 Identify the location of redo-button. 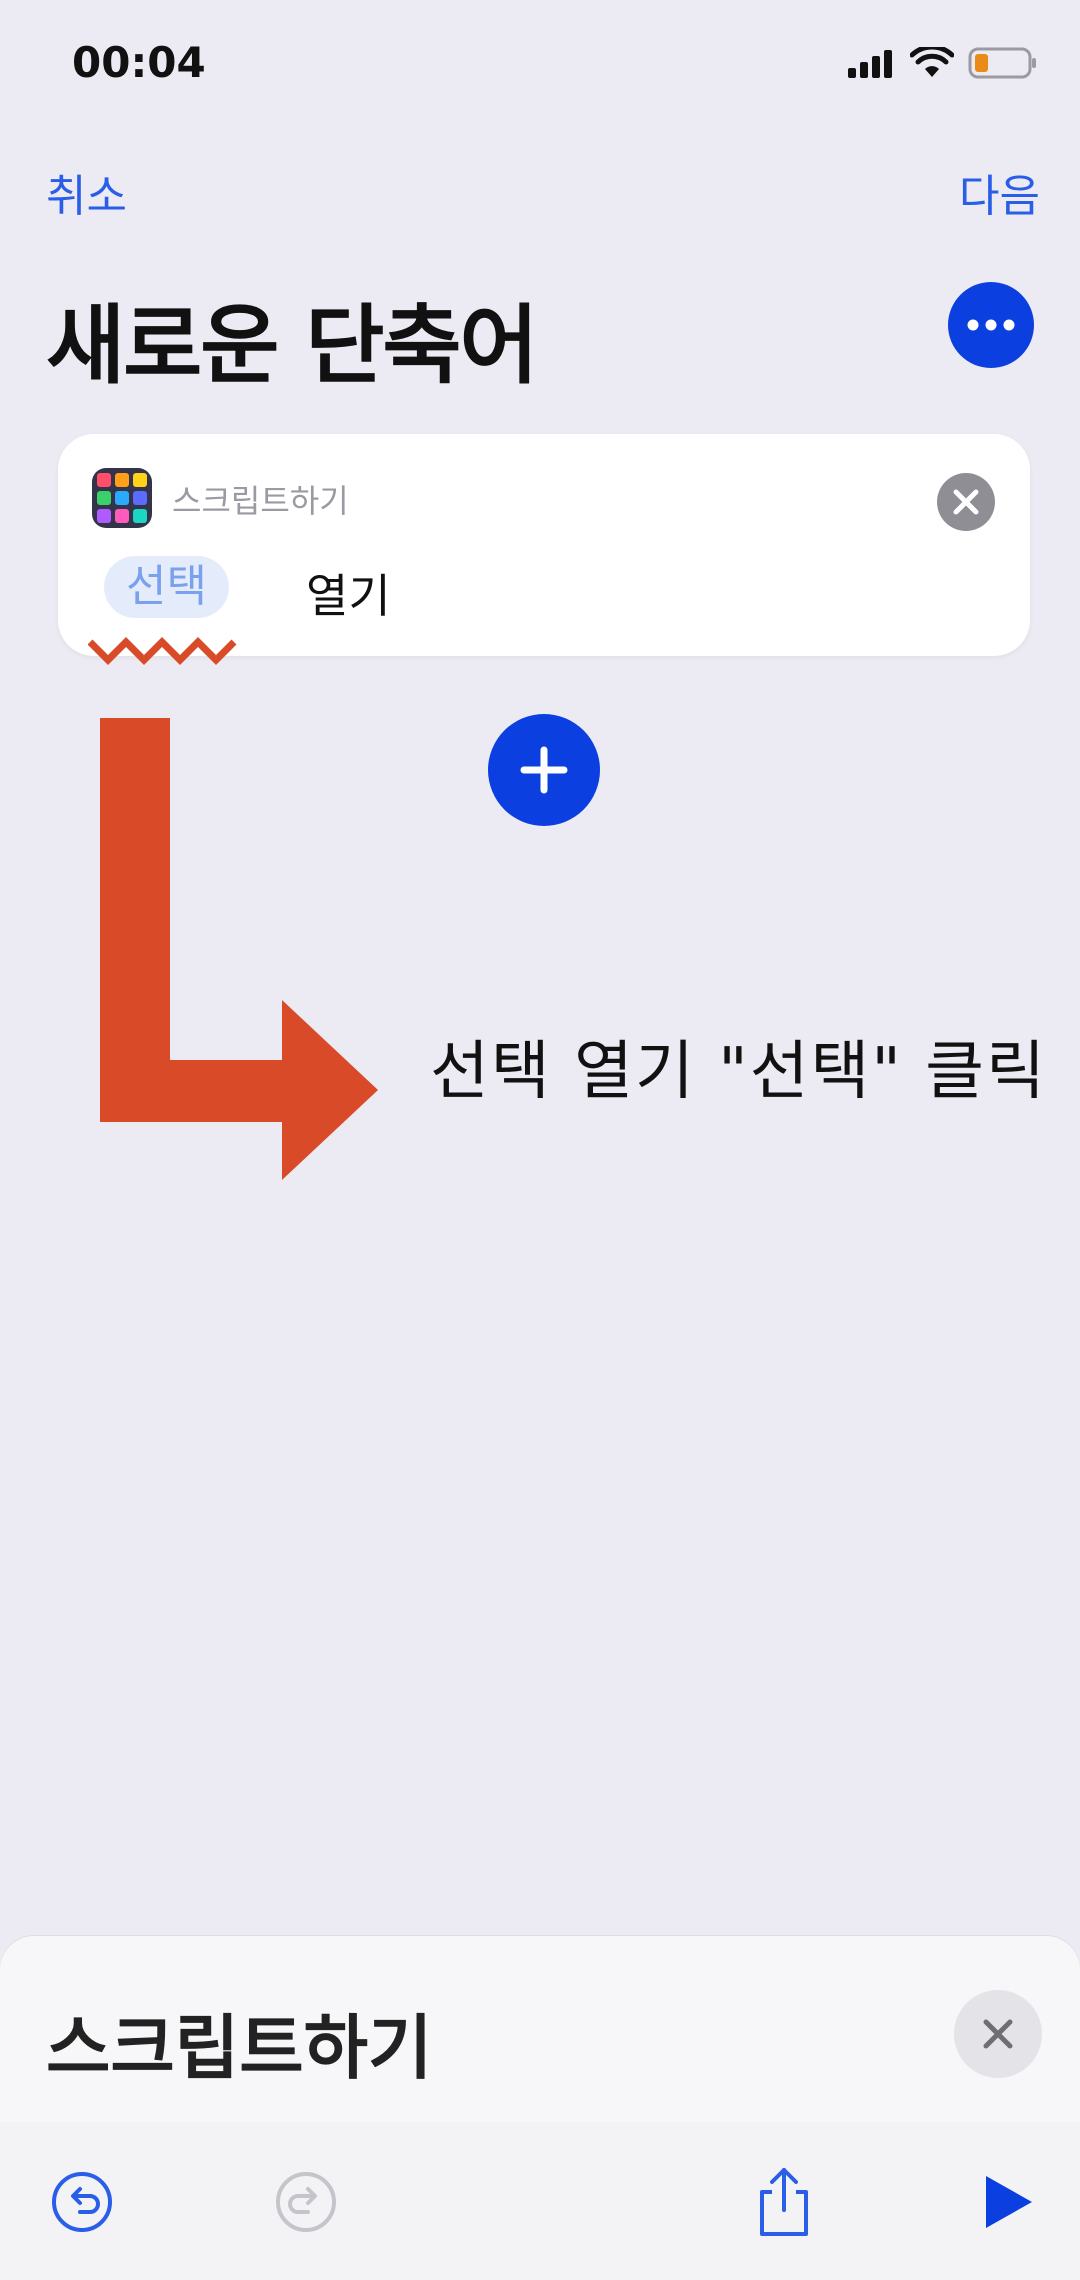
(306, 2202).